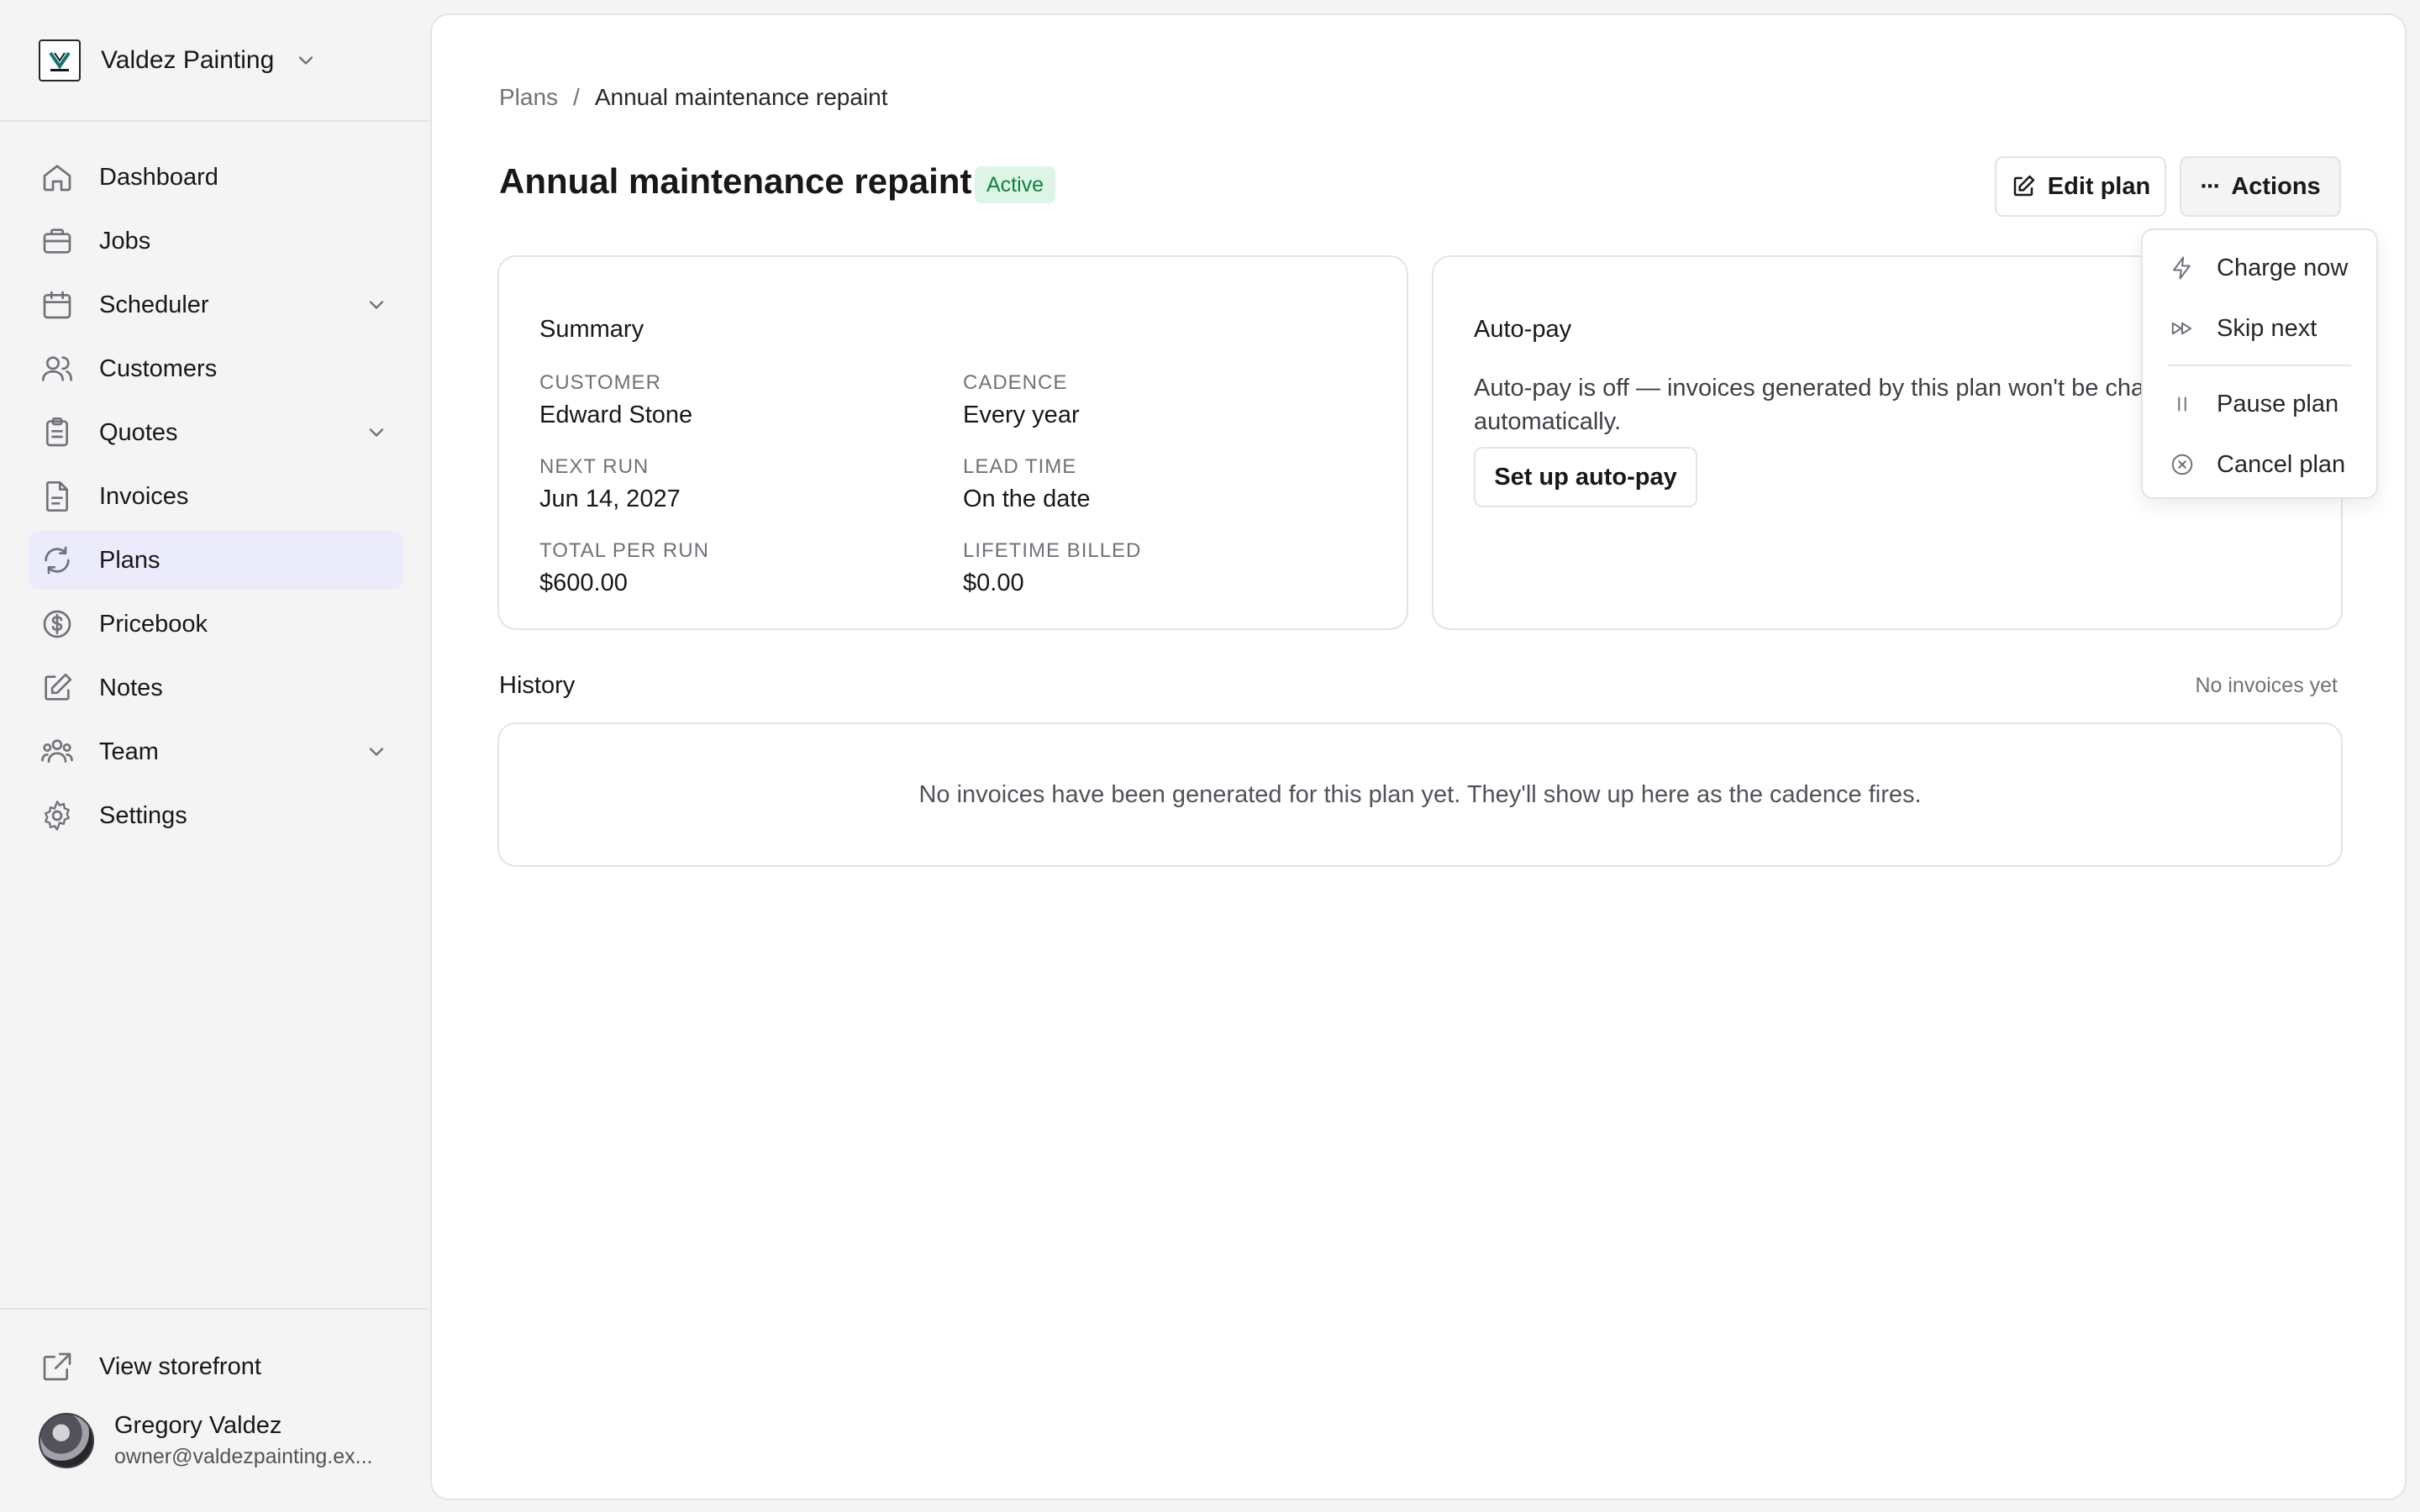 The width and height of the screenshot is (2420, 1512). Describe the element at coordinates (616, 415) in the screenshot. I see `customer-value: Edward Stone` at that location.